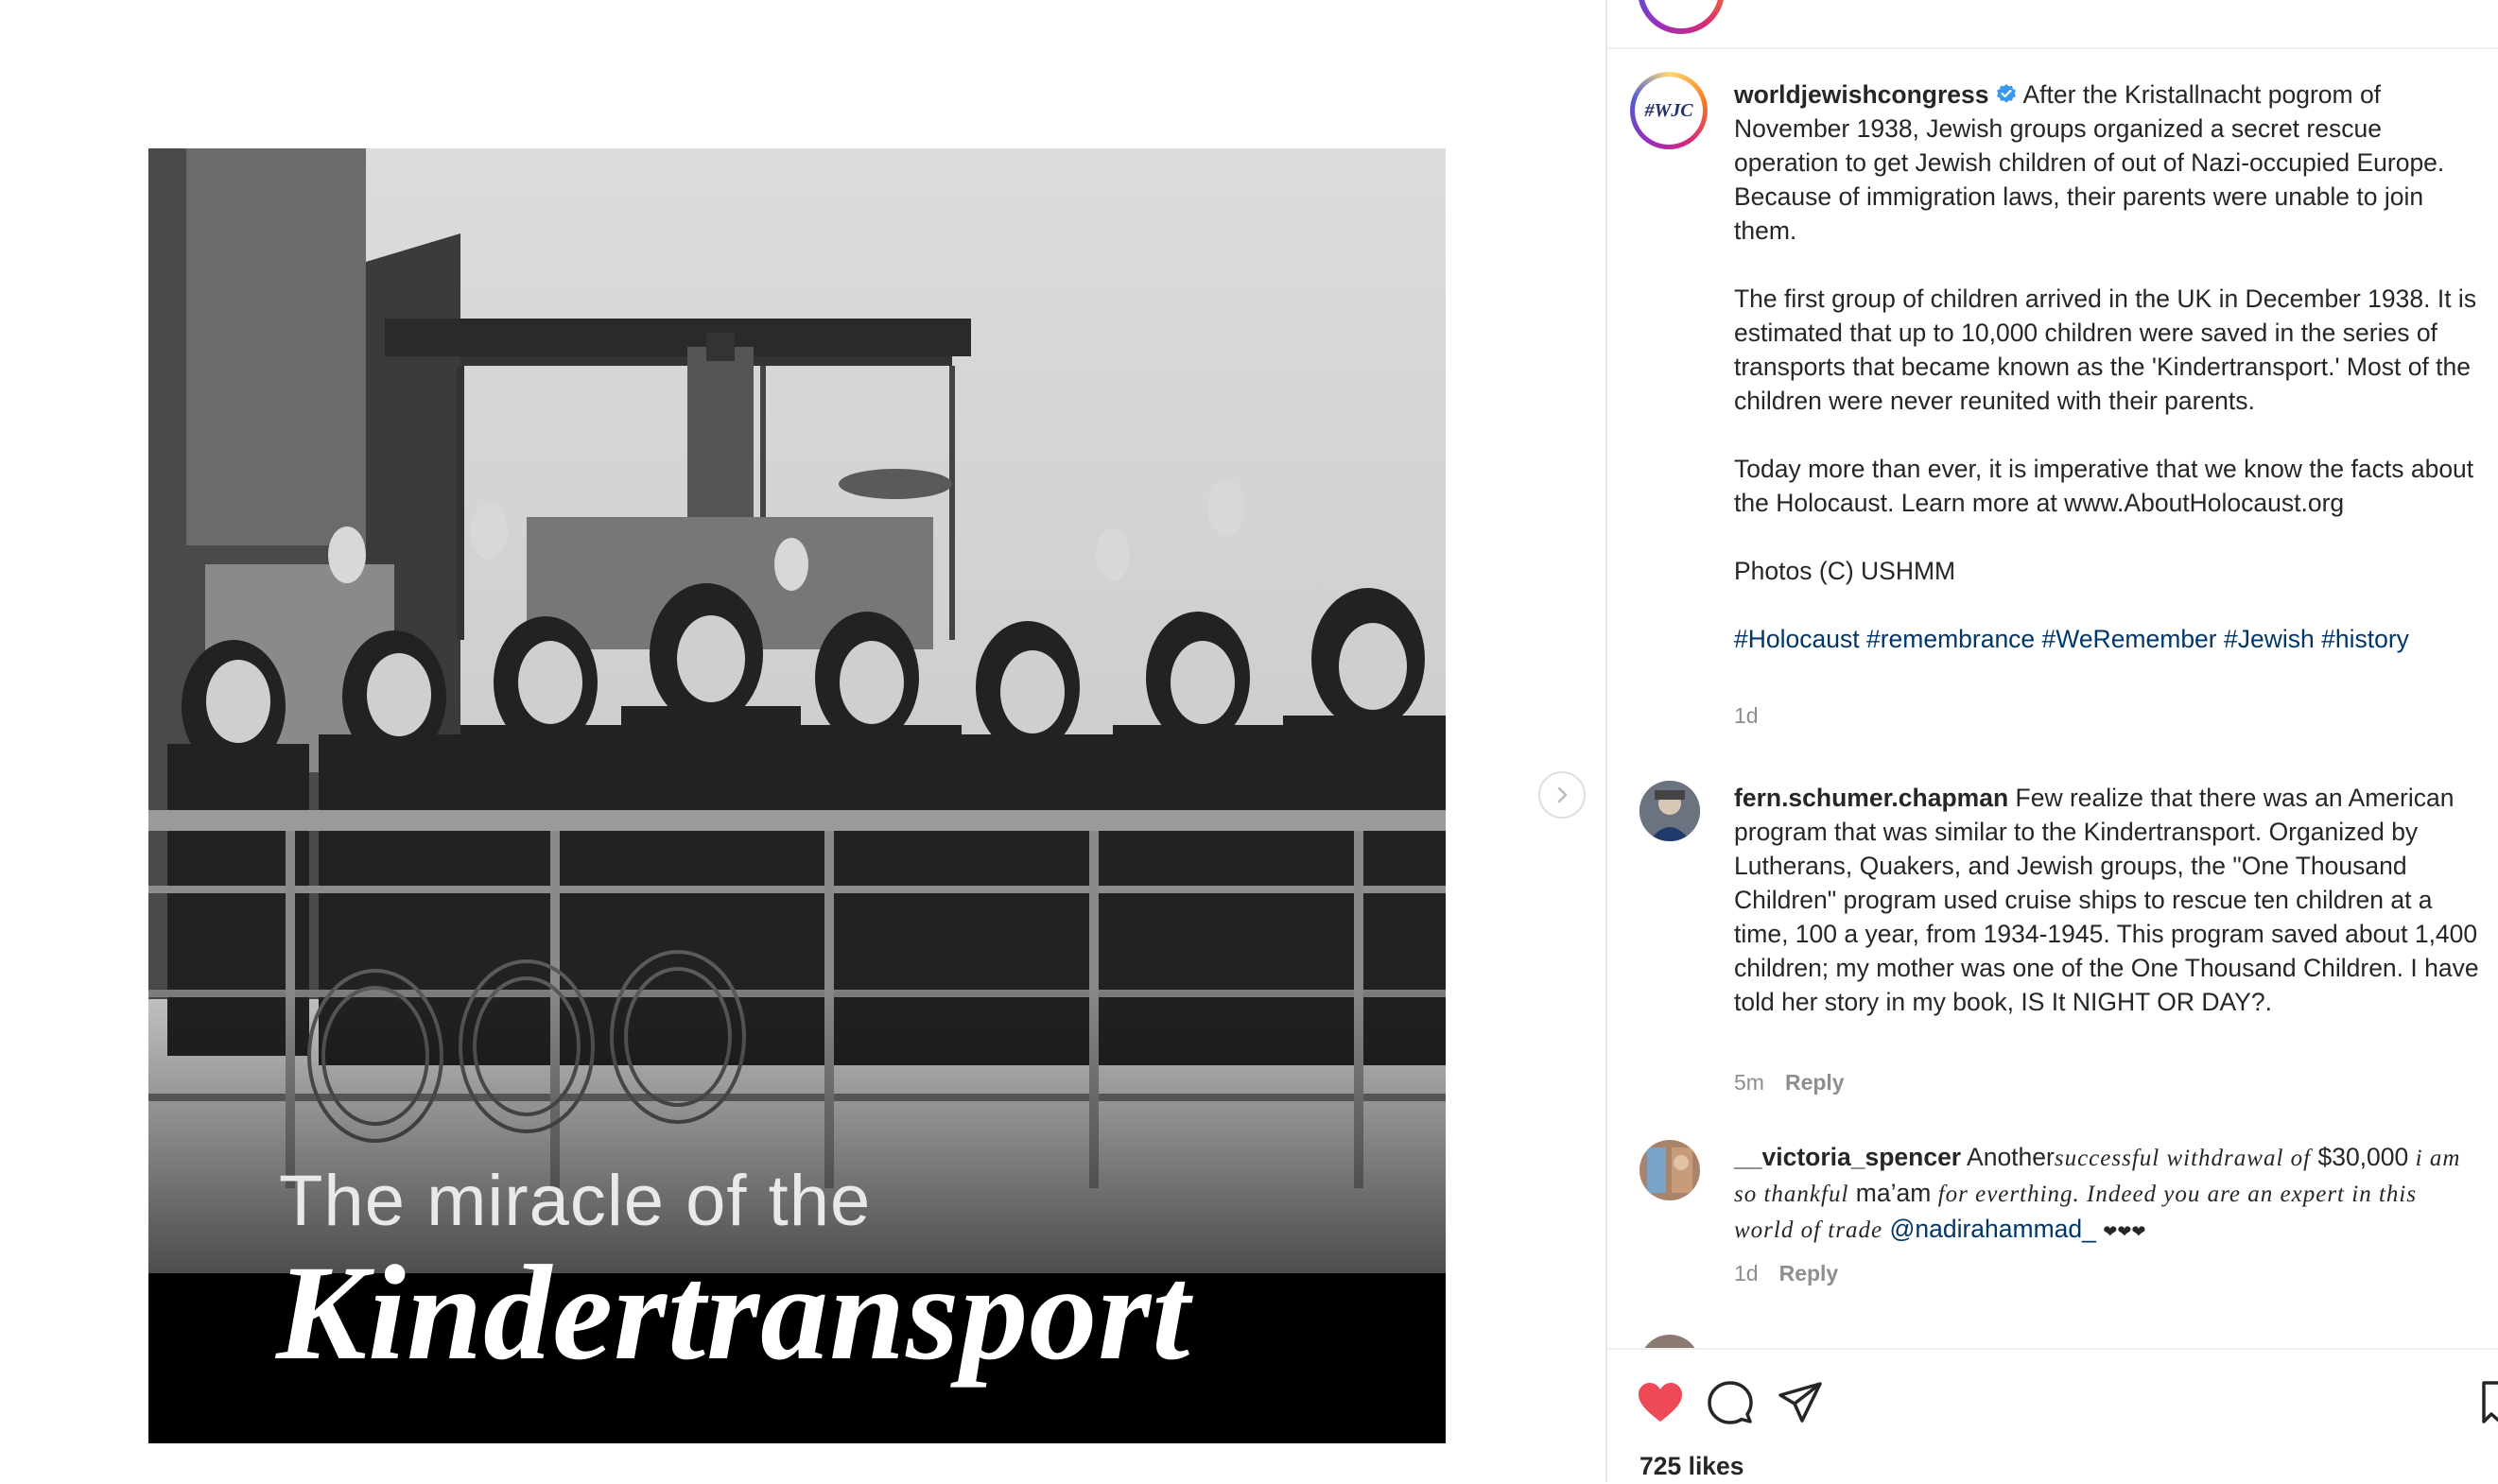 Image resolution: width=2498 pixels, height=1484 pixels. I want to click on next-slide-button, so click(1562, 795).